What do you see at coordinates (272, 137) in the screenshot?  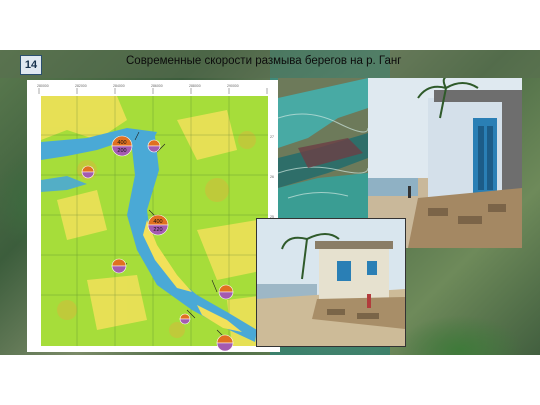 I see `svg-text: 27` at bounding box center [272, 137].